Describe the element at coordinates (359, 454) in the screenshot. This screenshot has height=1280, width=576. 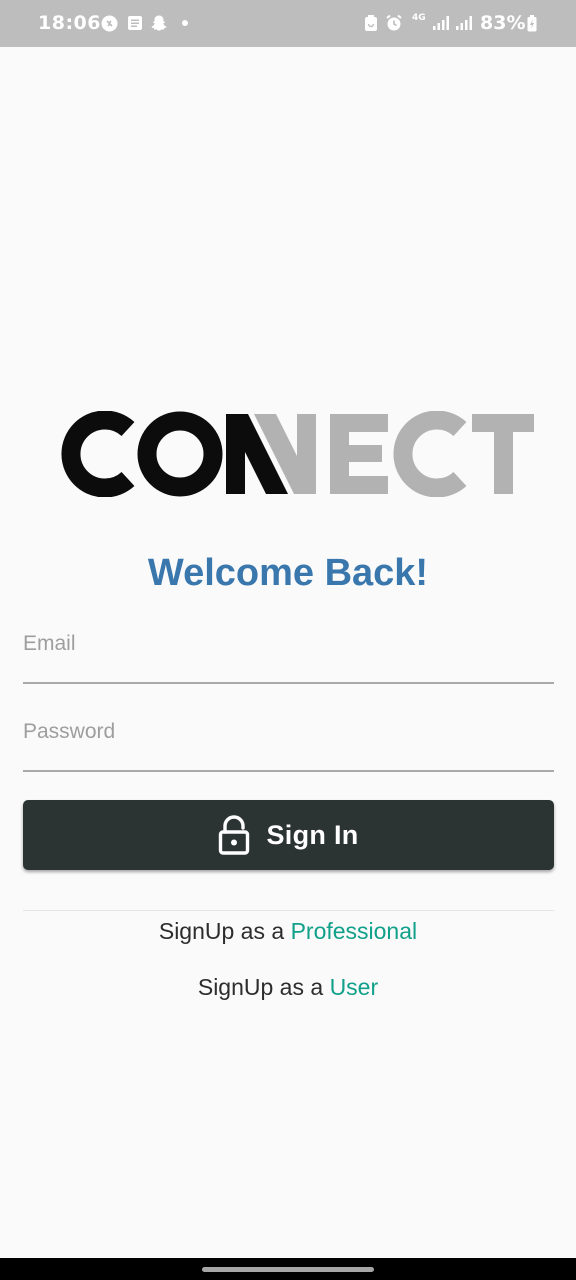
I see `logo-letter-e` at that location.